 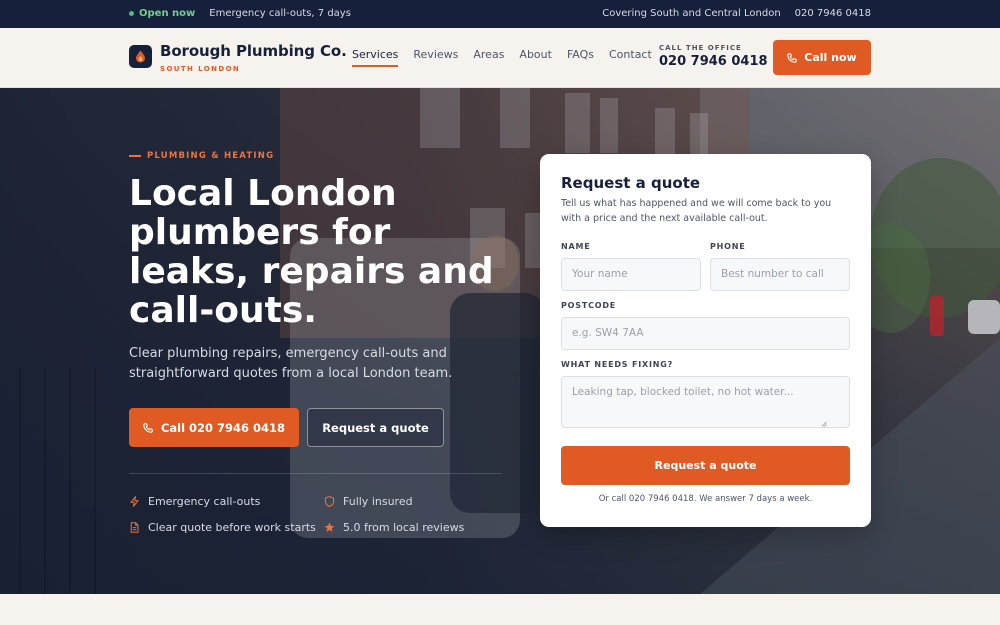 What do you see at coordinates (631, 274) in the screenshot?
I see `name-input: Your name` at bounding box center [631, 274].